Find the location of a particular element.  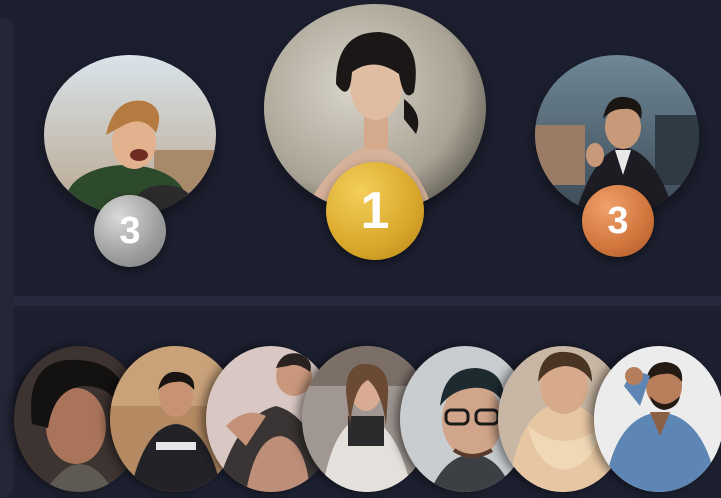

side-panel-edge is located at coordinates (7, 258).